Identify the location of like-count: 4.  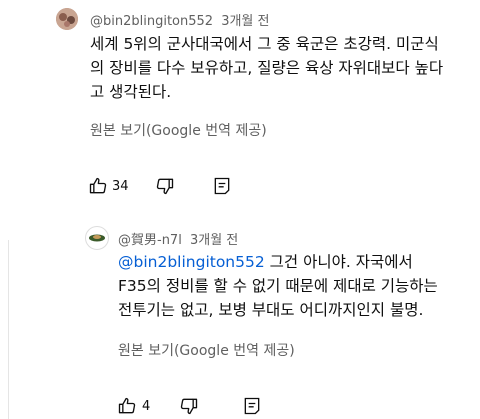
(146, 406).